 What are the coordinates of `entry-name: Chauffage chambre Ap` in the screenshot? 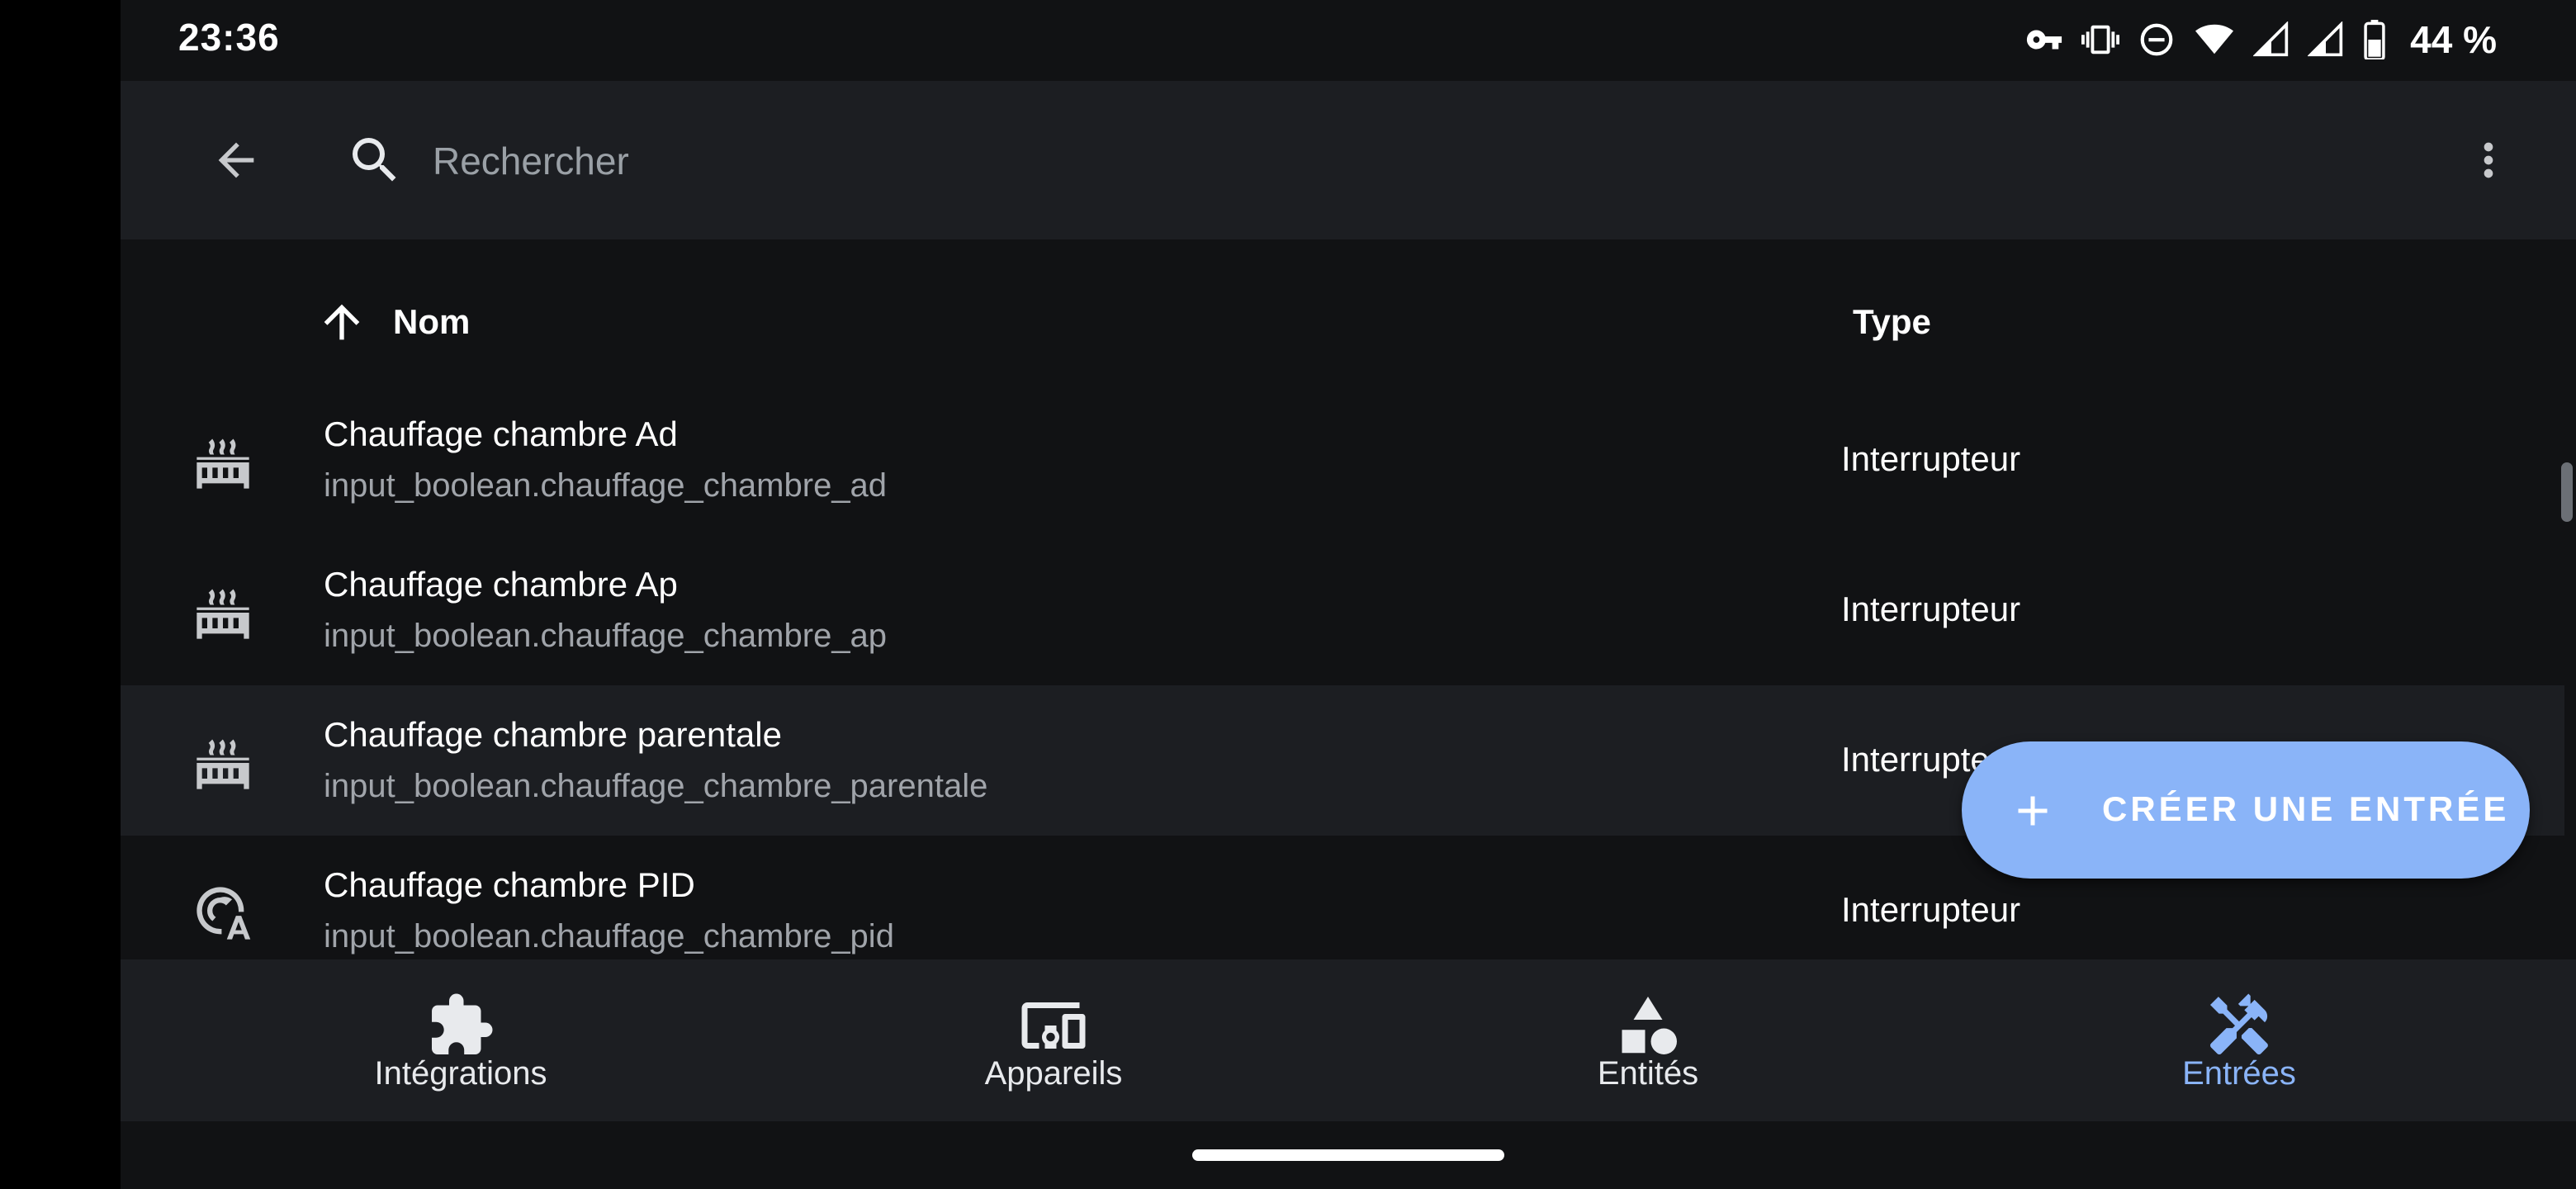 It's located at (501, 584).